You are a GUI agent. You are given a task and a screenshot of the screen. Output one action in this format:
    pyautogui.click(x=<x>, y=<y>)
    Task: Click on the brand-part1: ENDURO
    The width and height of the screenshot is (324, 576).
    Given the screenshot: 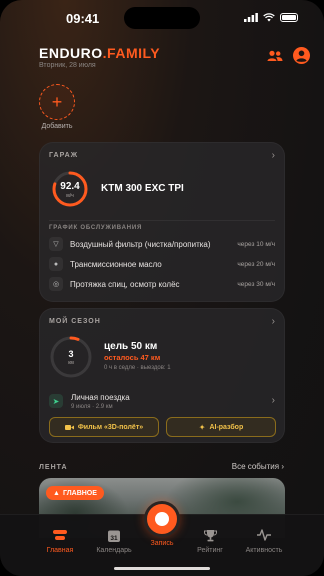 What is the action you would take?
    pyautogui.click(x=71, y=53)
    